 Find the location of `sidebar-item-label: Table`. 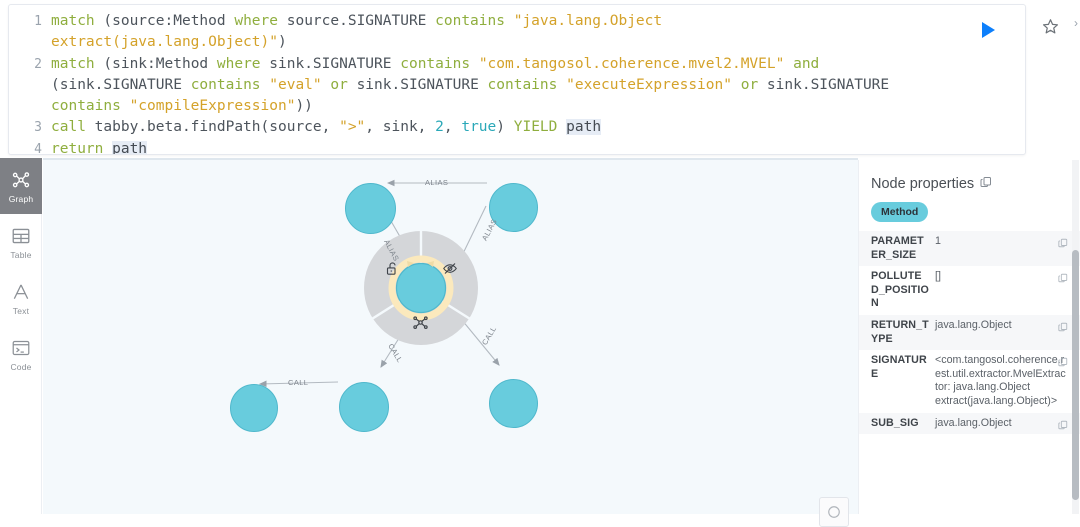

sidebar-item-label: Table is located at coordinates (21, 254).